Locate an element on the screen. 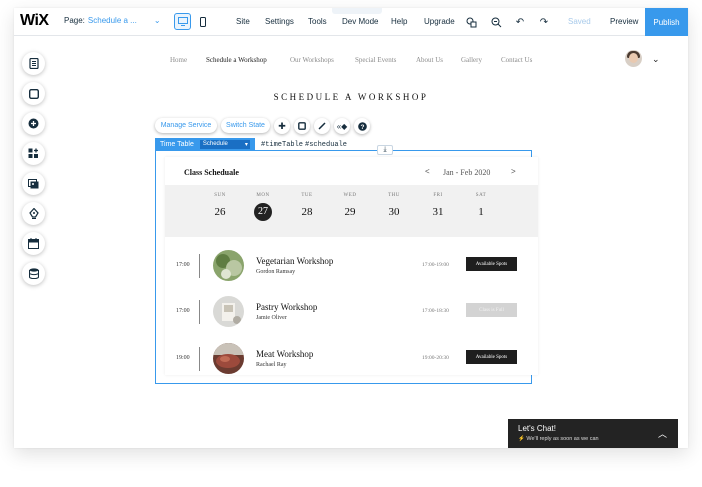 The image size is (702, 487). zoom-out-icon is located at coordinates (496, 22).